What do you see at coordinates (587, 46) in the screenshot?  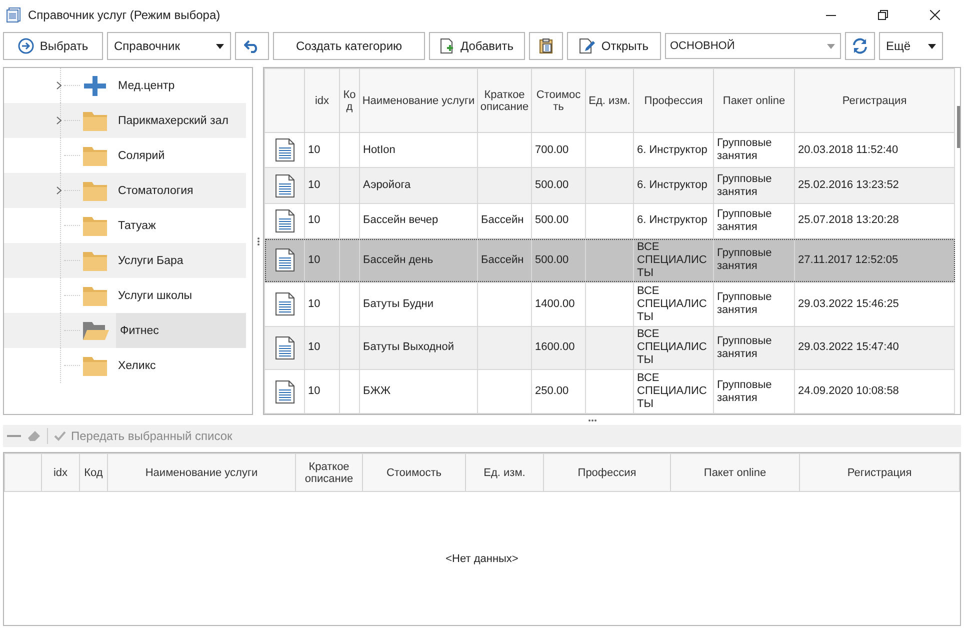 I see `edit-document-icon` at bounding box center [587, 46].